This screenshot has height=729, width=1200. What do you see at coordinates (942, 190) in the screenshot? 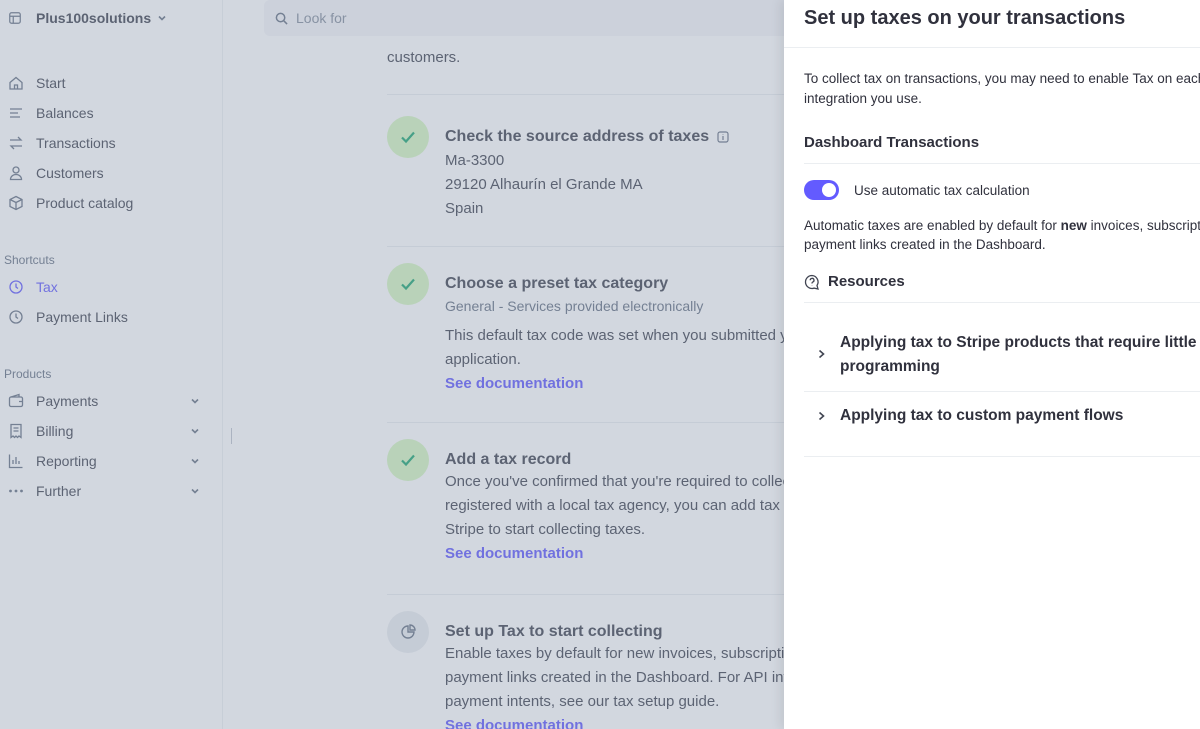
I see `toggle-label: Use automatic tax calculation` at bounding box center [942, 190].